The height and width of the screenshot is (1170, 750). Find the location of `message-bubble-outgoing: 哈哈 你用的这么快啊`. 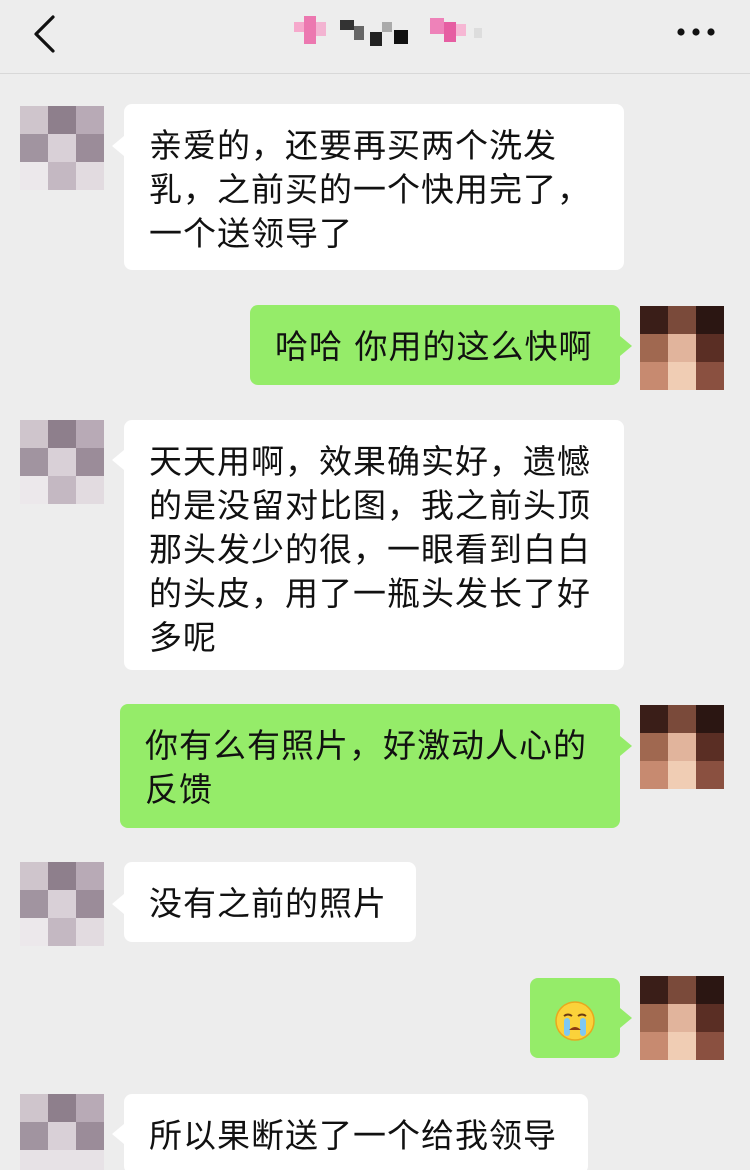

message-bubble-outgoing: 哈哈 你用的这么快啊 is located at coordinates (435, 345).